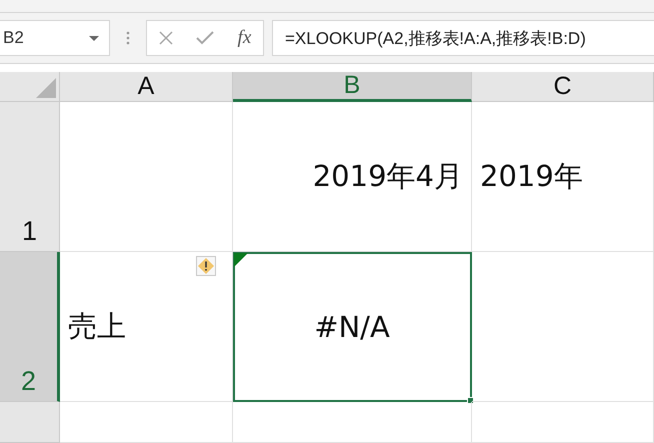 The width and height of the screenshot is (654, 443). I want to click on checkmark-icon, so click(205, 38).